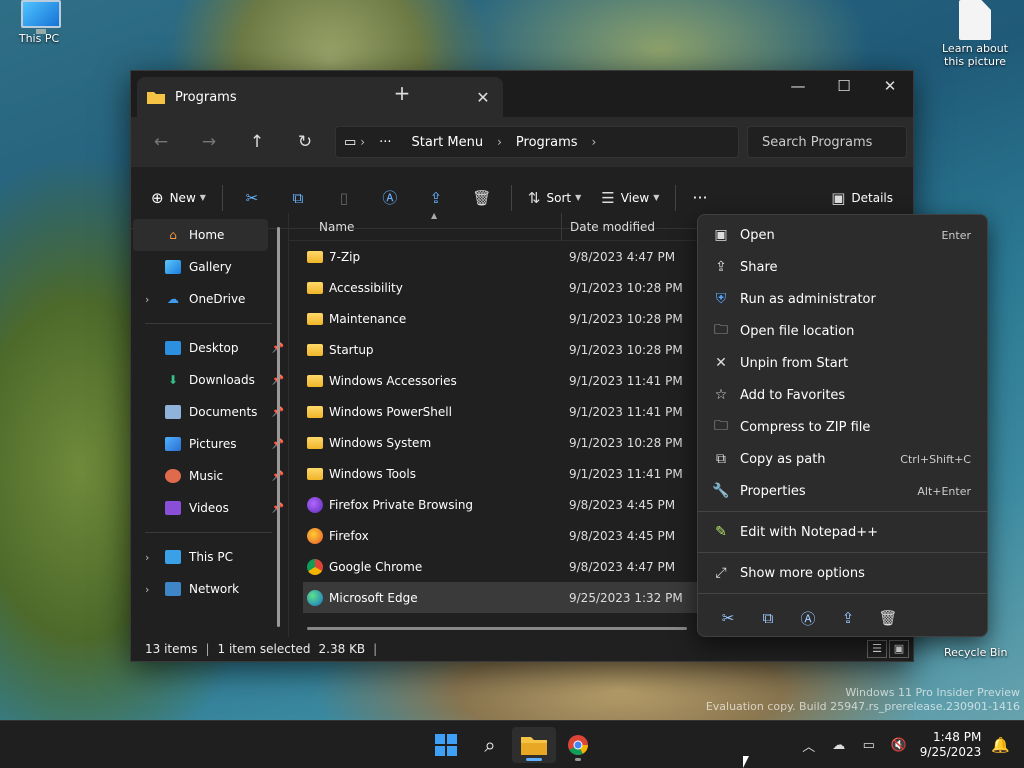  What do you see at coordinates (877, 649) in the screenshot?
I see `details-view-icon: ☰` at bounding box center [877, 649].